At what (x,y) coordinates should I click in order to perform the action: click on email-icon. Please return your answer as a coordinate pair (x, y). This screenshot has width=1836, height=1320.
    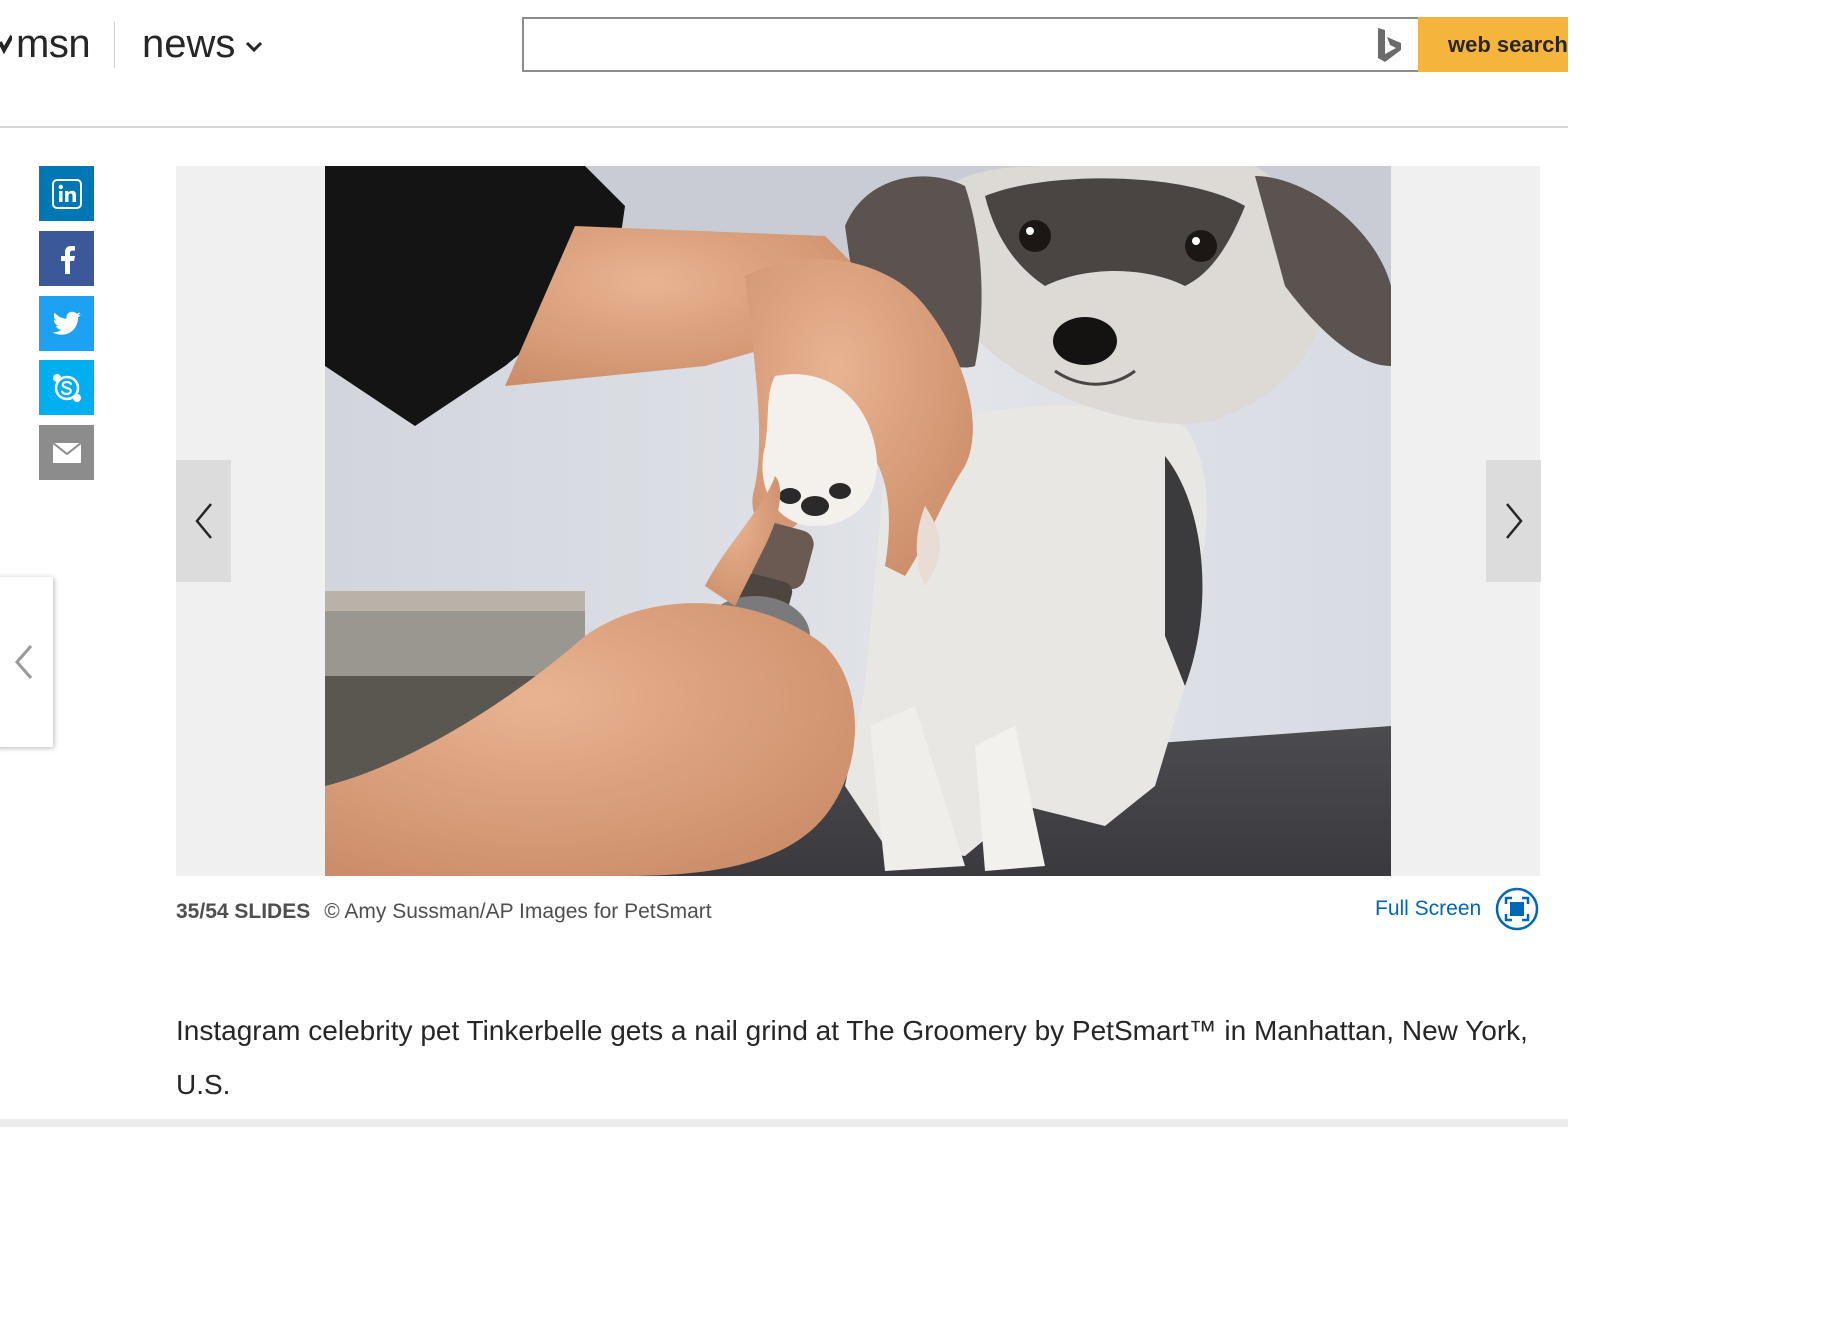
    Looking at the image, I should click on (66, 452).